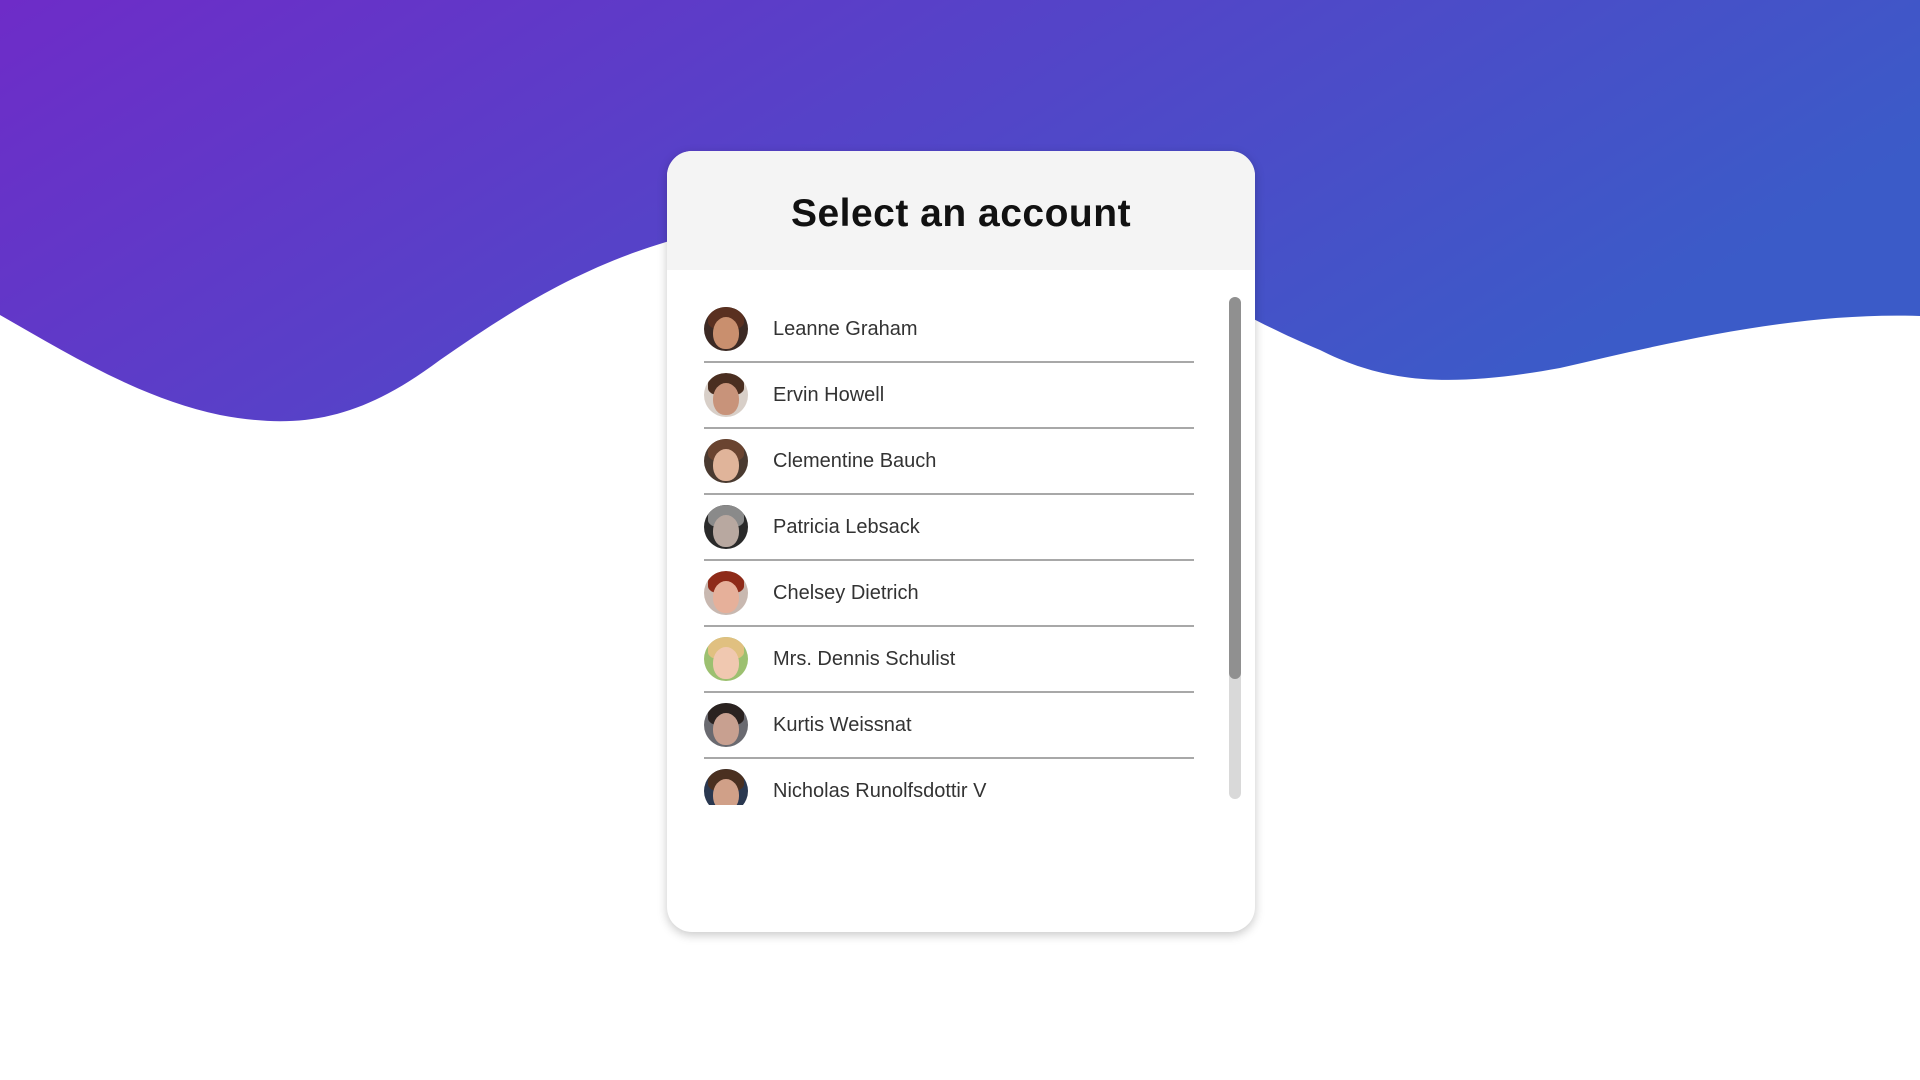  Describe the element at coordinates (864, 658) in the screenshot. I see `account-name: Mrs. Dennis Schulist` at that location.